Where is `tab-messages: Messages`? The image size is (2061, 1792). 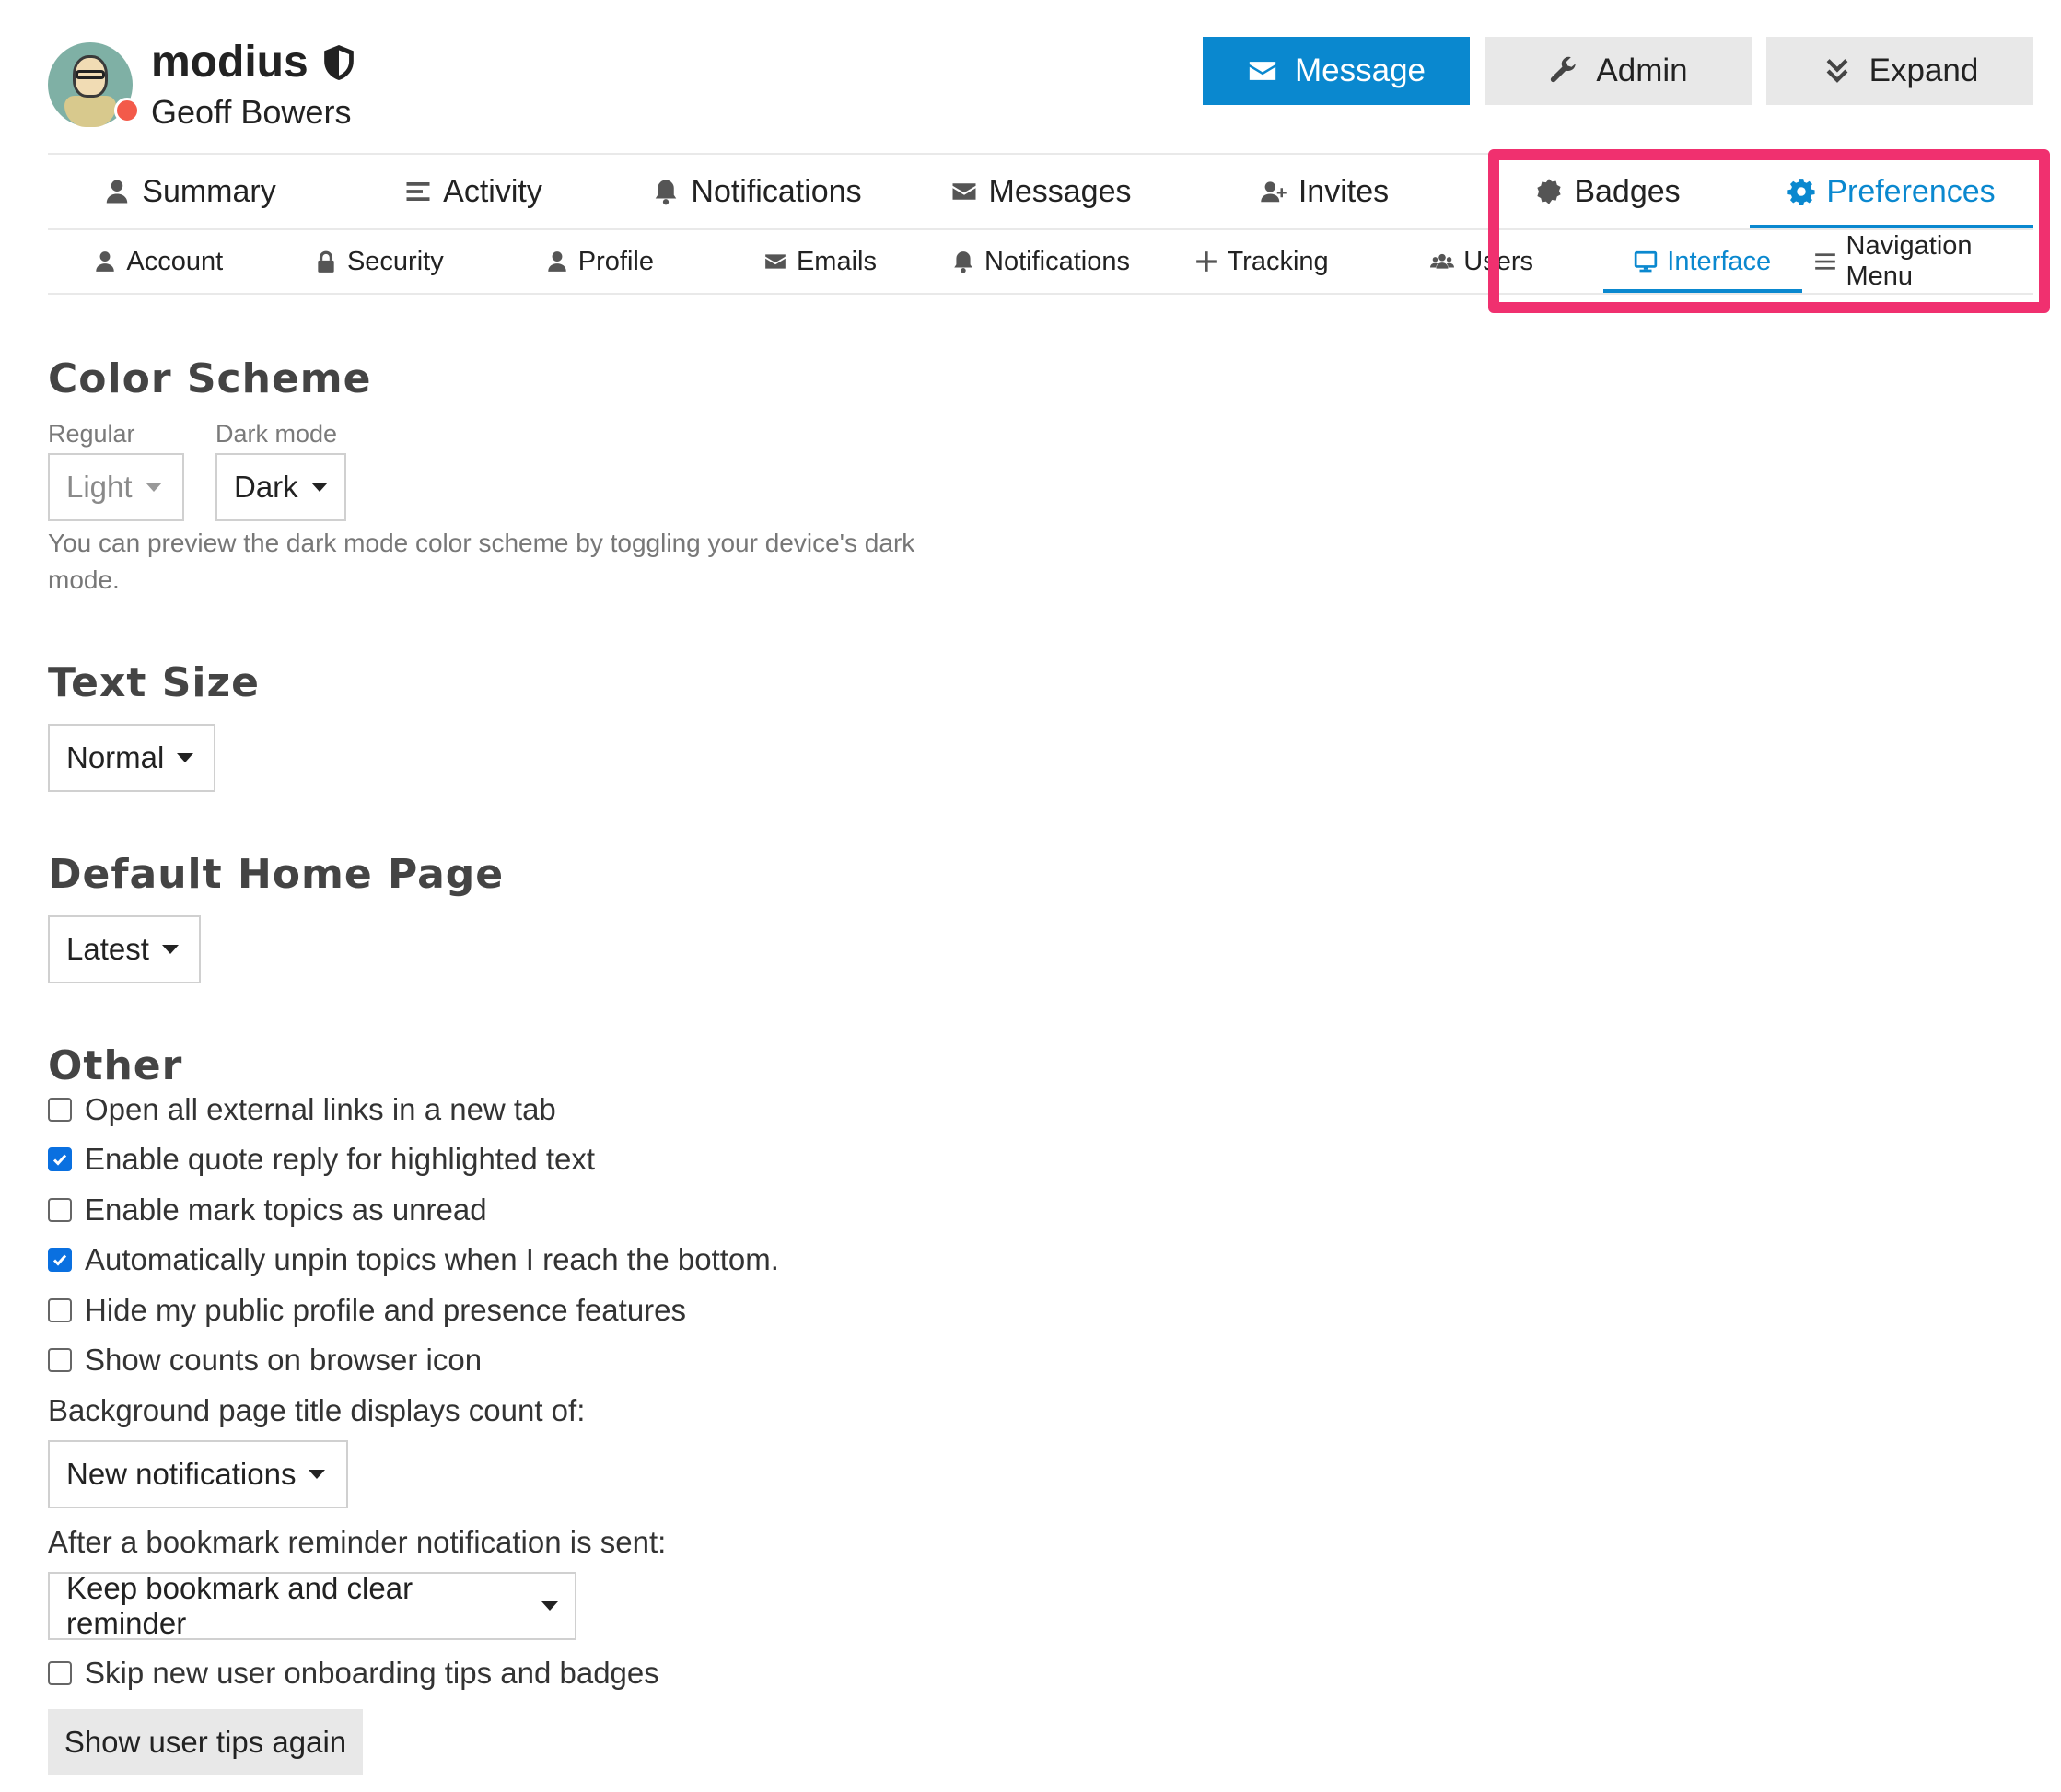 tab-messages: Messages is located at coordinates (1040, 191).